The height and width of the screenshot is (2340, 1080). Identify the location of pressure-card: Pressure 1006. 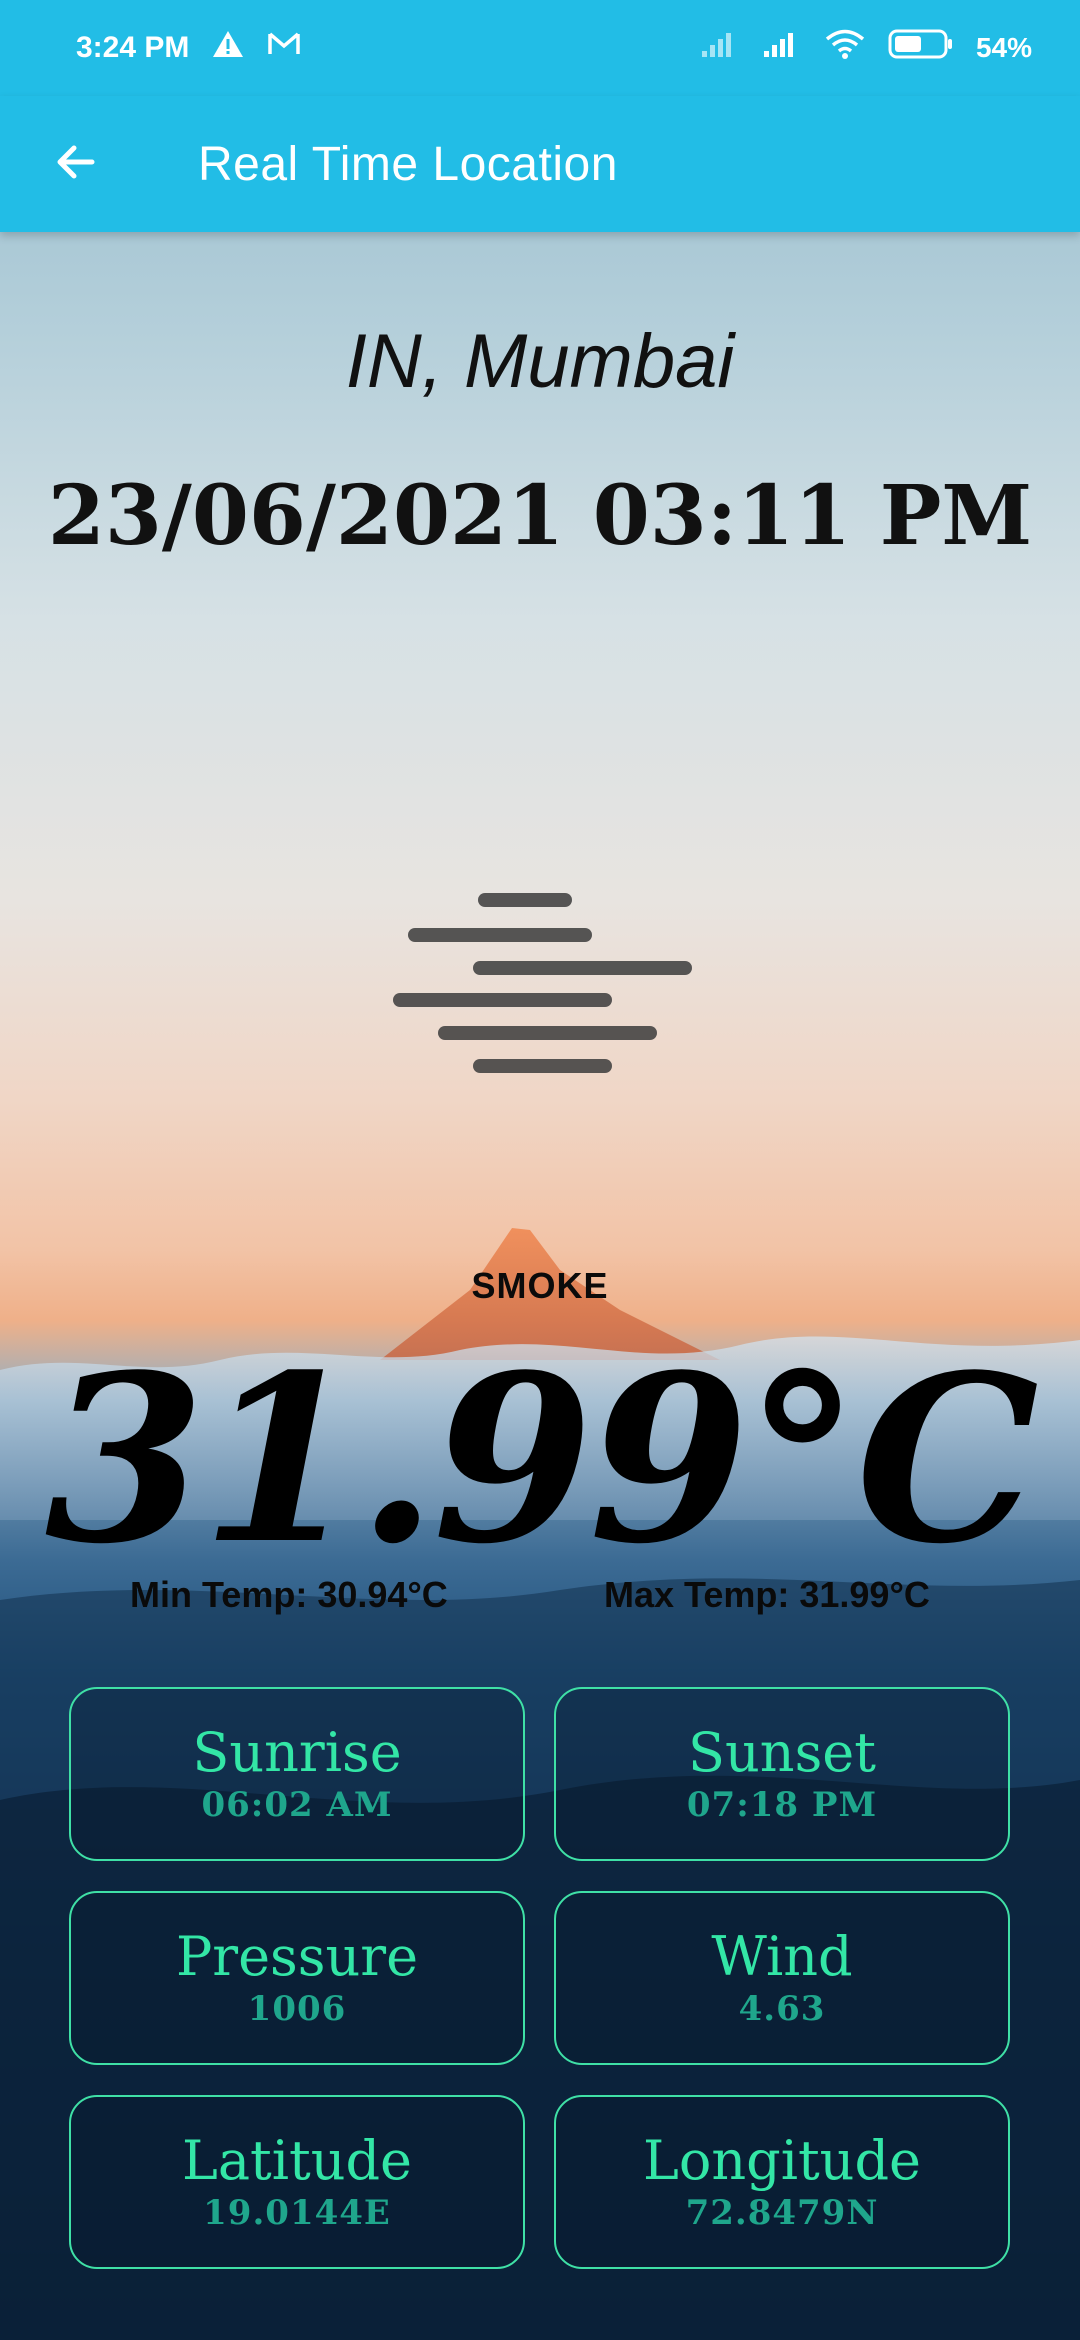
(297, 1978).